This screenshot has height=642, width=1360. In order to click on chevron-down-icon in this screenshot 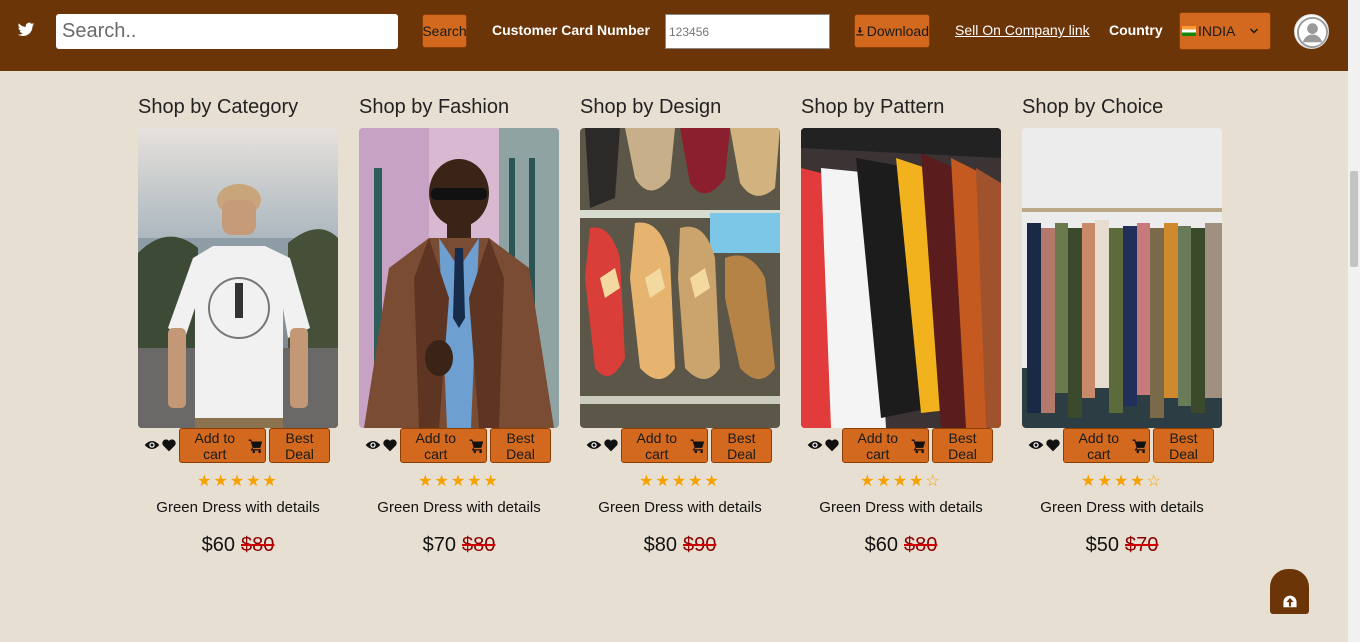, I will do `click(1254, 31)`.